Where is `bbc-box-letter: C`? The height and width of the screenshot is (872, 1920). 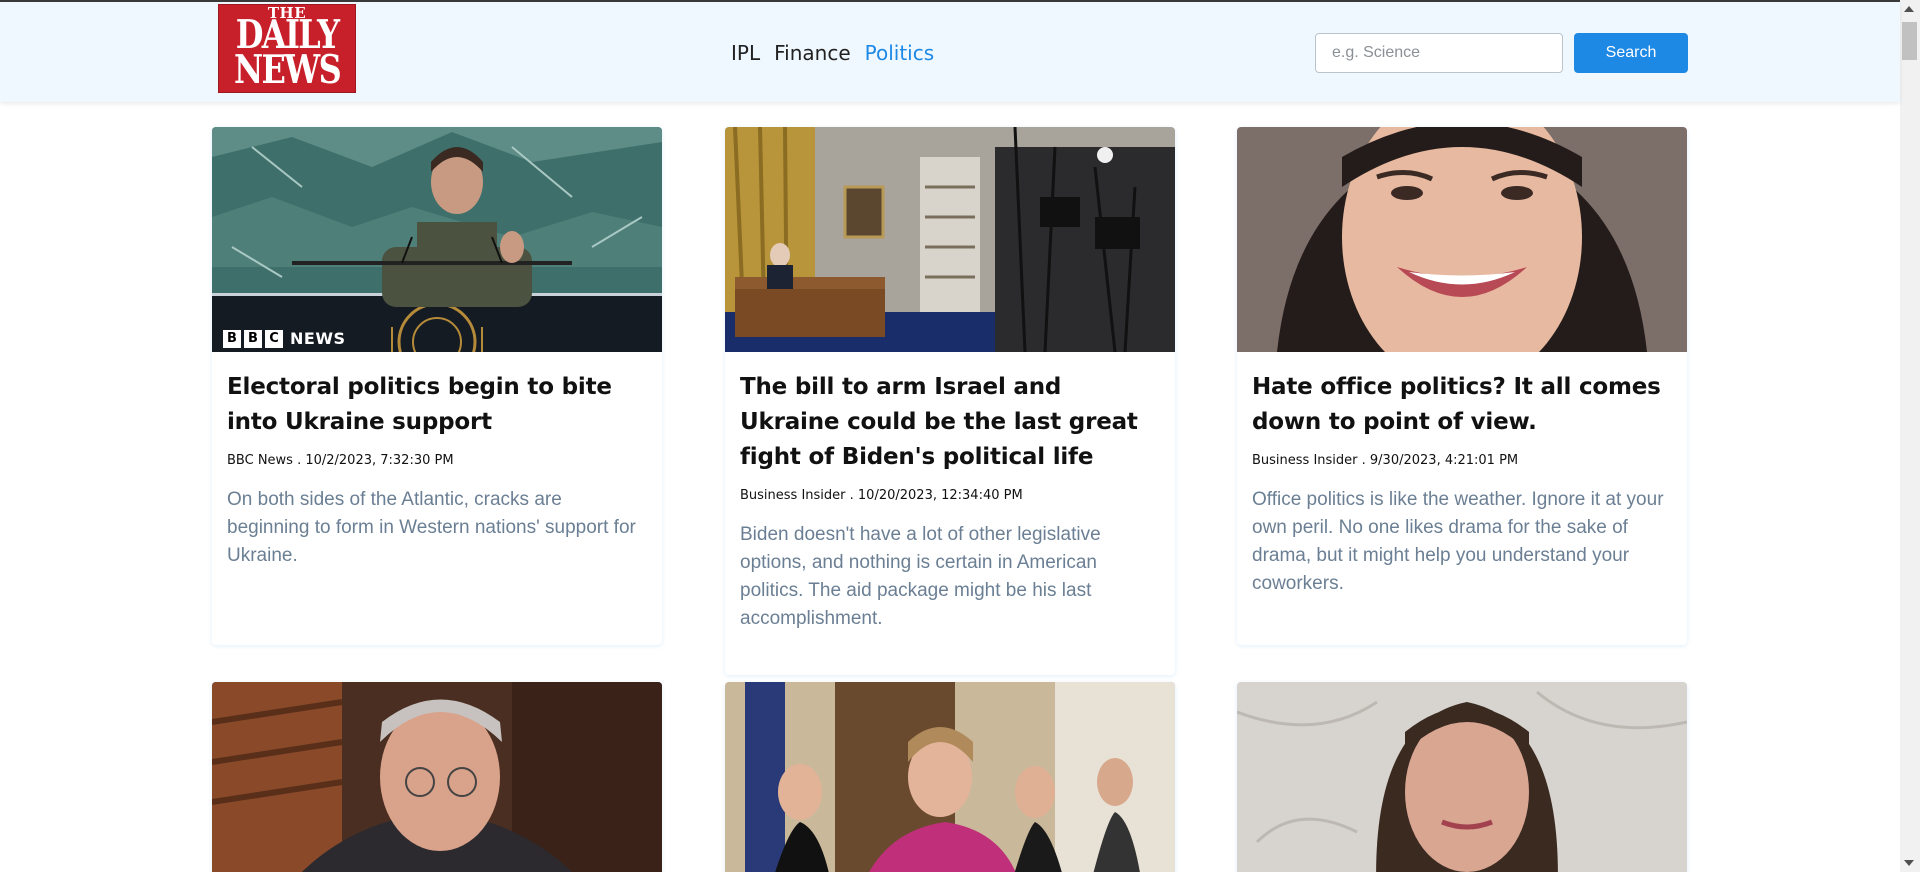
bbc-box-letter: C is located at coordinates (274, 338).